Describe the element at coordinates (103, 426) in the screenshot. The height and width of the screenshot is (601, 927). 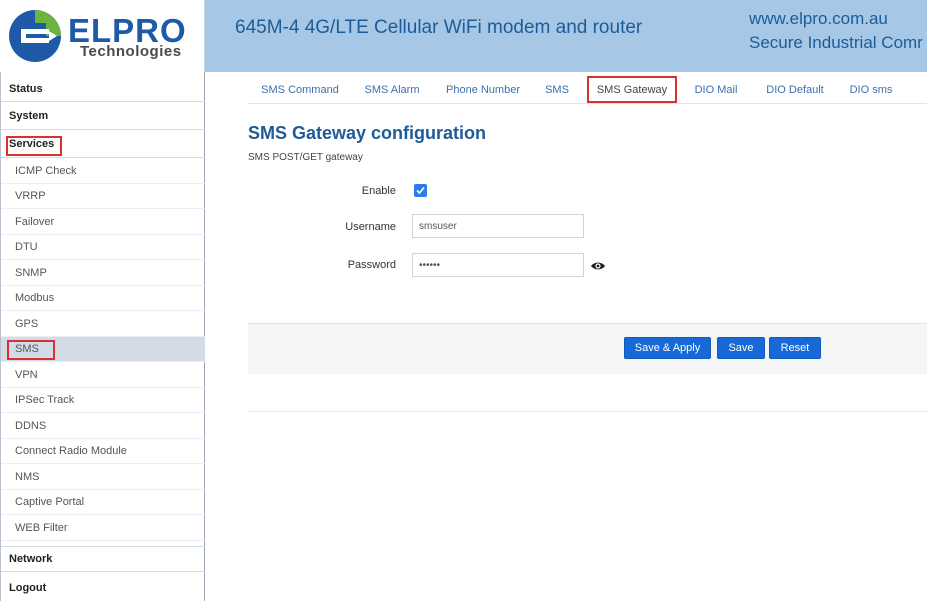
I see `sidebar-subitem-ddns: DDNS` at that location.